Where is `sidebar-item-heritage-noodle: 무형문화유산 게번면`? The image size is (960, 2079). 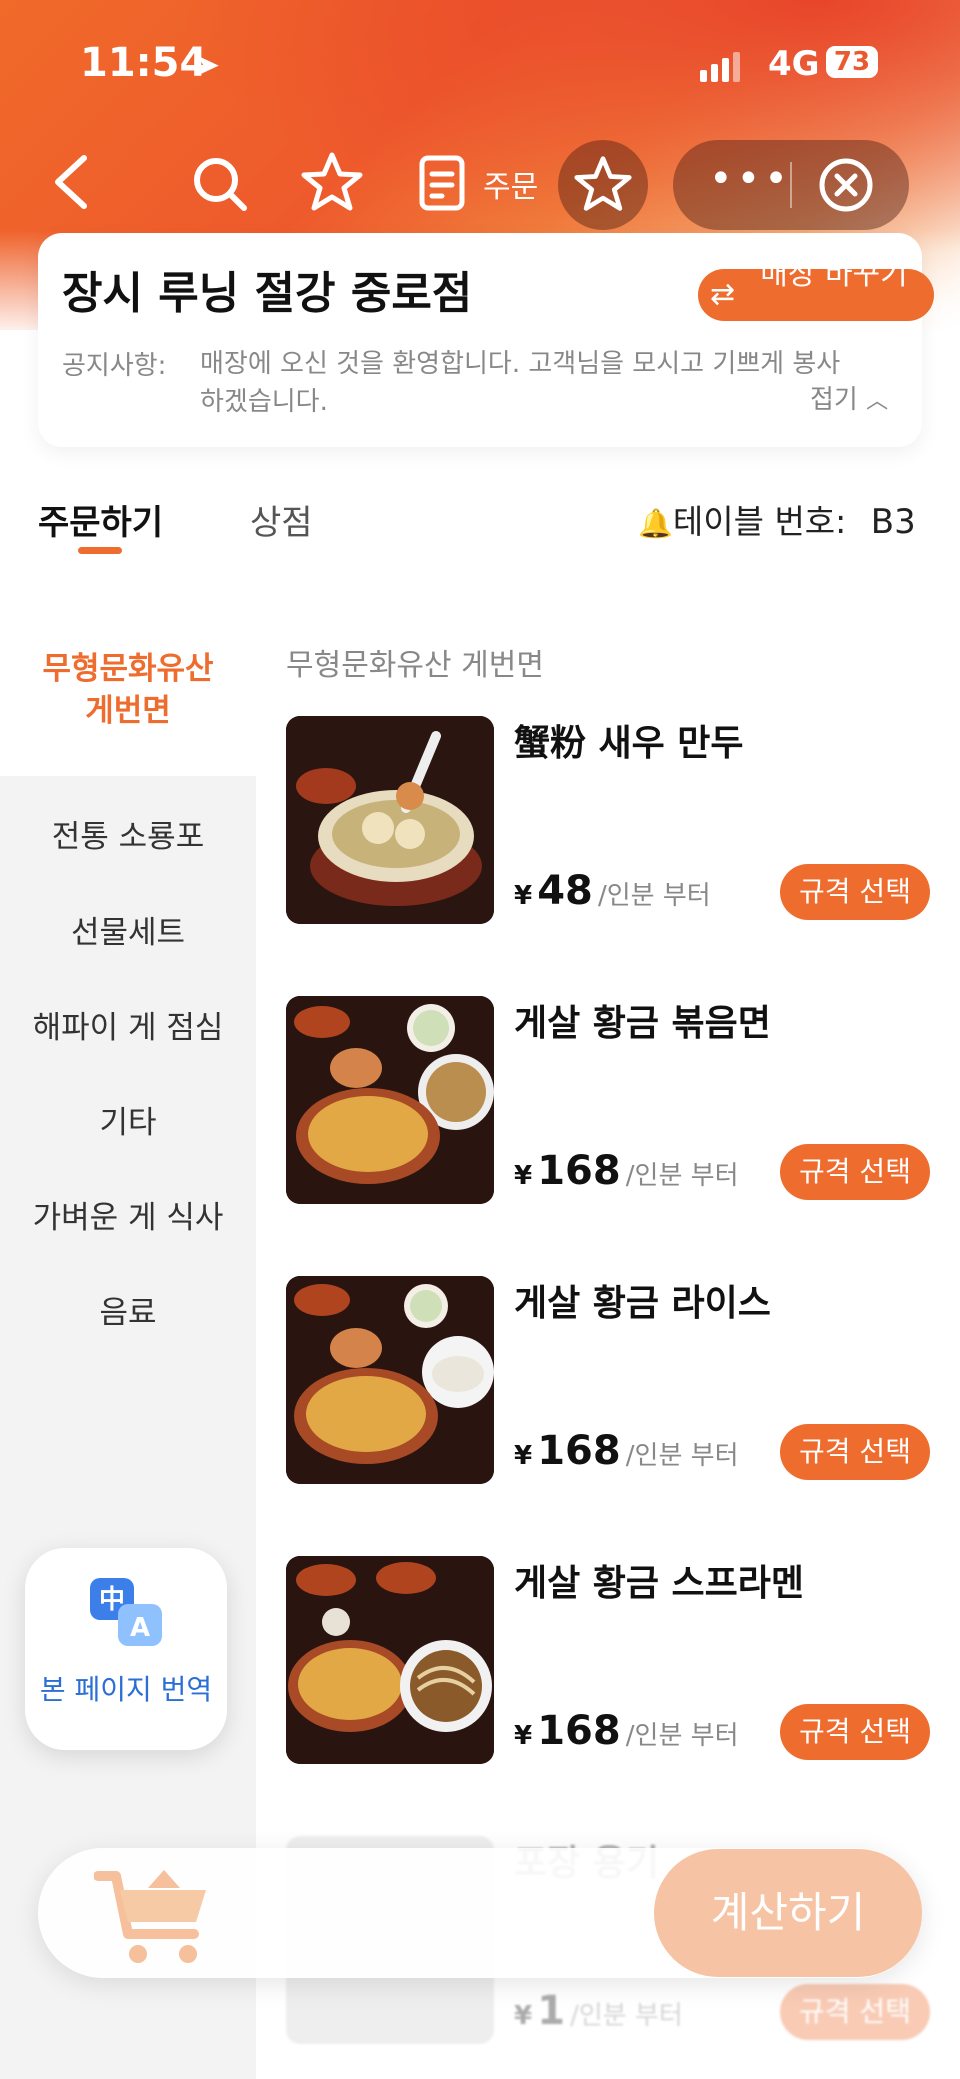 sidebar-item-heritage-noodle: 무형문화유산 게번면 is located at coordinates (128, 690).